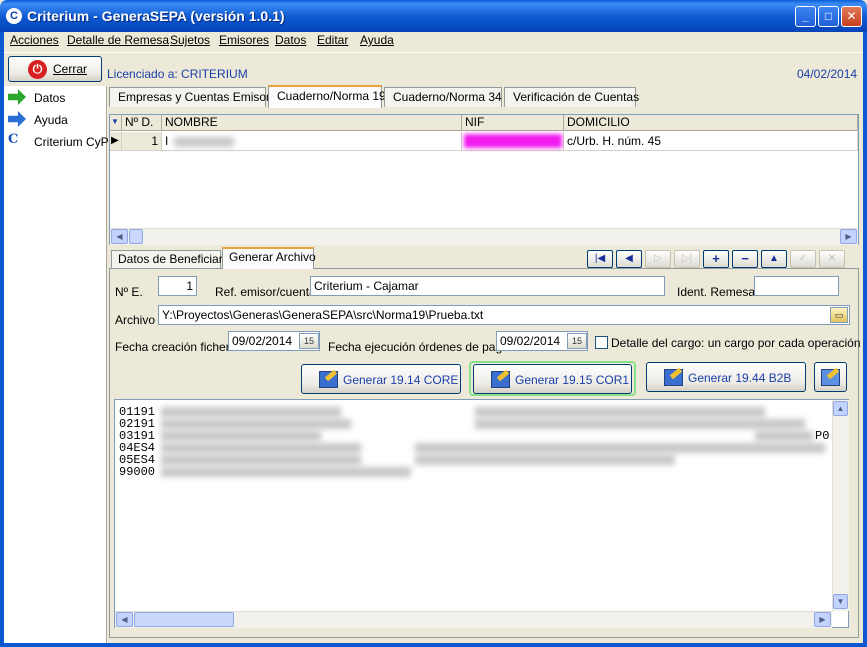 This screenshot has width=867, height=647. Describe the element at coordinates (629, 259) in the screenshot. I see `prior-record-icon: ◀` at that location.